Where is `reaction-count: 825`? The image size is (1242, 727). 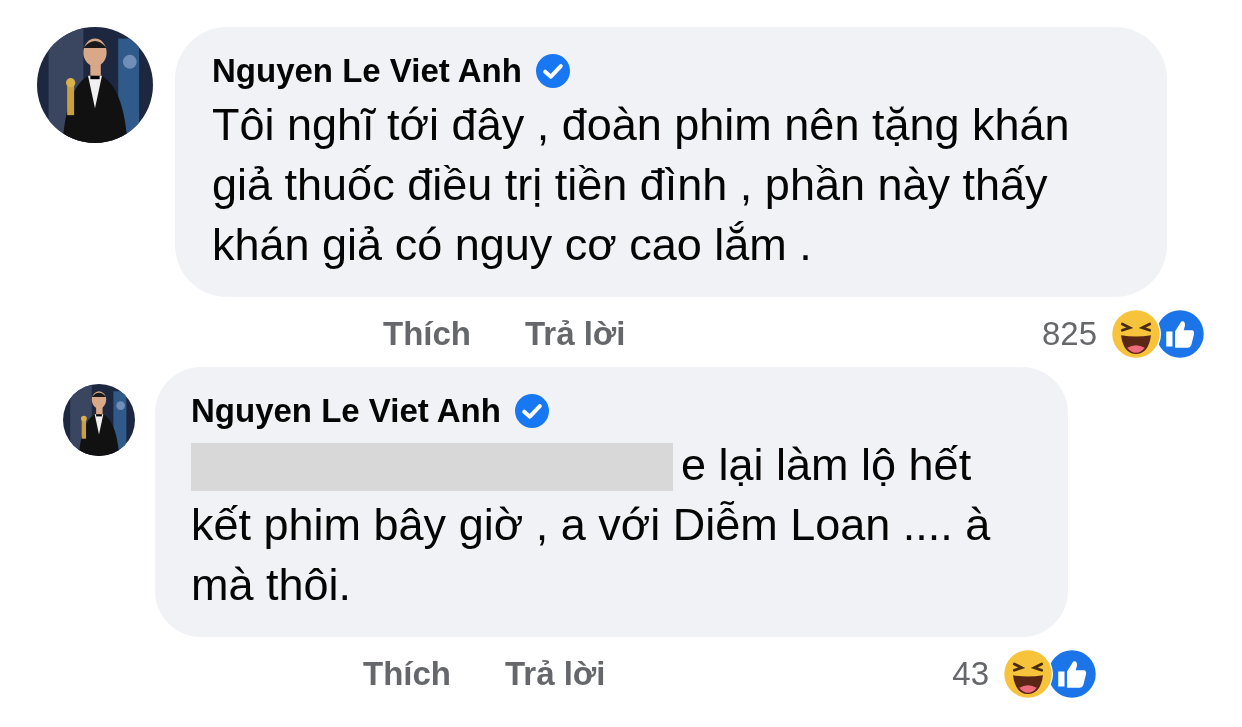
reaction-count: 825 is located at coordinates (1069, 334).